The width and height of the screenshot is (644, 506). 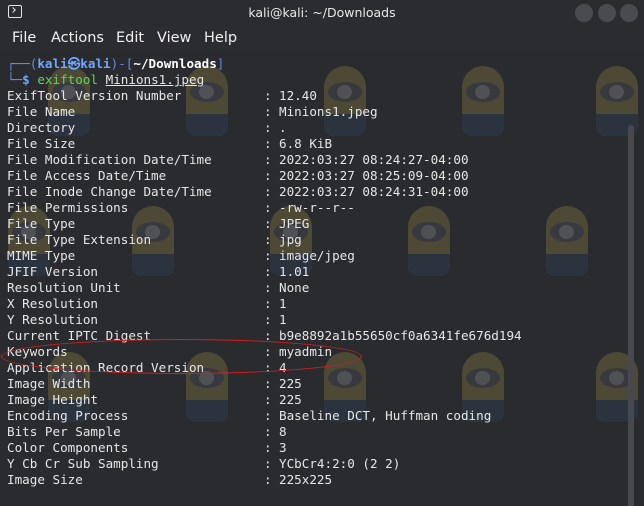 What do you see at coordinates (174, 38) in the screenshot?
I see `menu-view: View` at bounding box center [174, 38].